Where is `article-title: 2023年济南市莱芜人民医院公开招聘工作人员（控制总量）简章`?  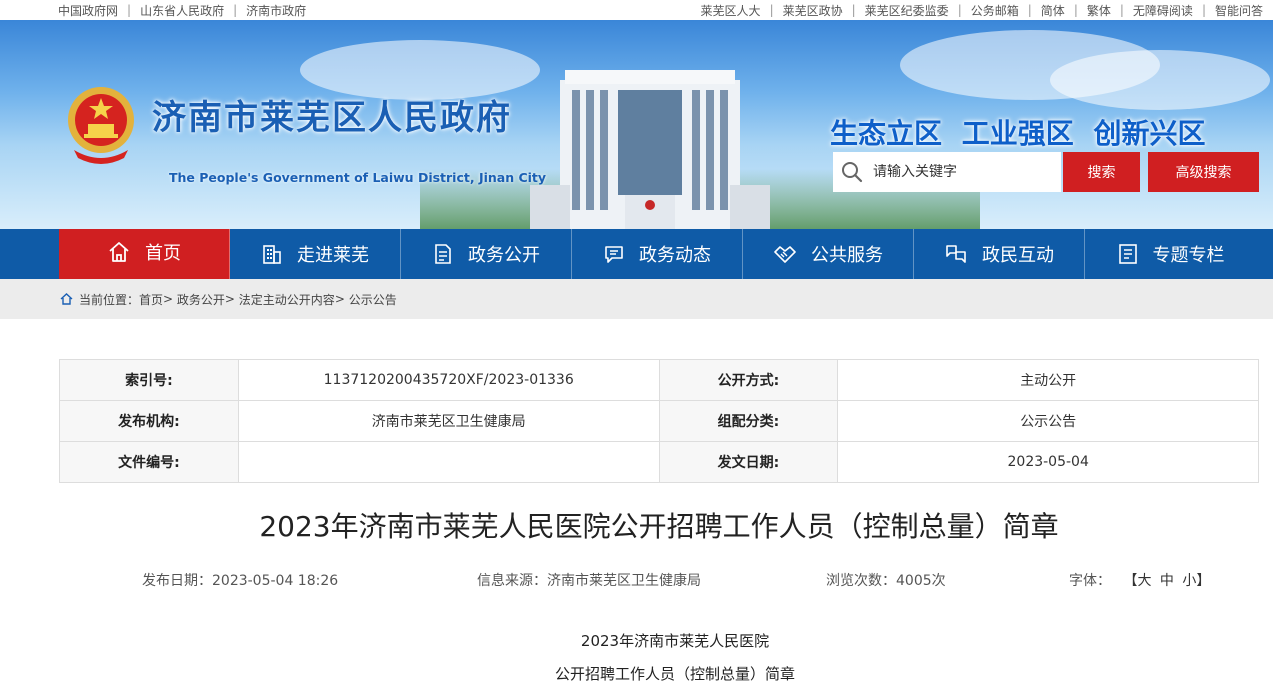 article-title: 2023年济南市莱芜人民医院公开招聘工作人员（控制总量）简章 is located at coordinates (659, 526).